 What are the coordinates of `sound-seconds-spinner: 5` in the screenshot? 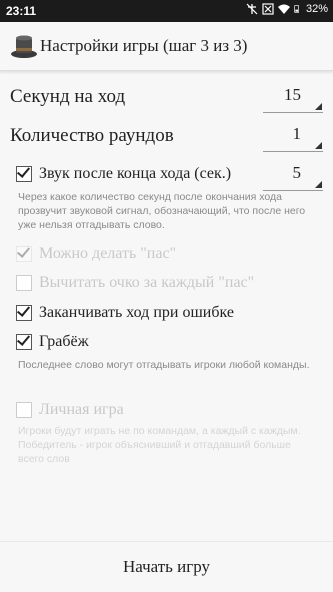 It's located at (293, 175).